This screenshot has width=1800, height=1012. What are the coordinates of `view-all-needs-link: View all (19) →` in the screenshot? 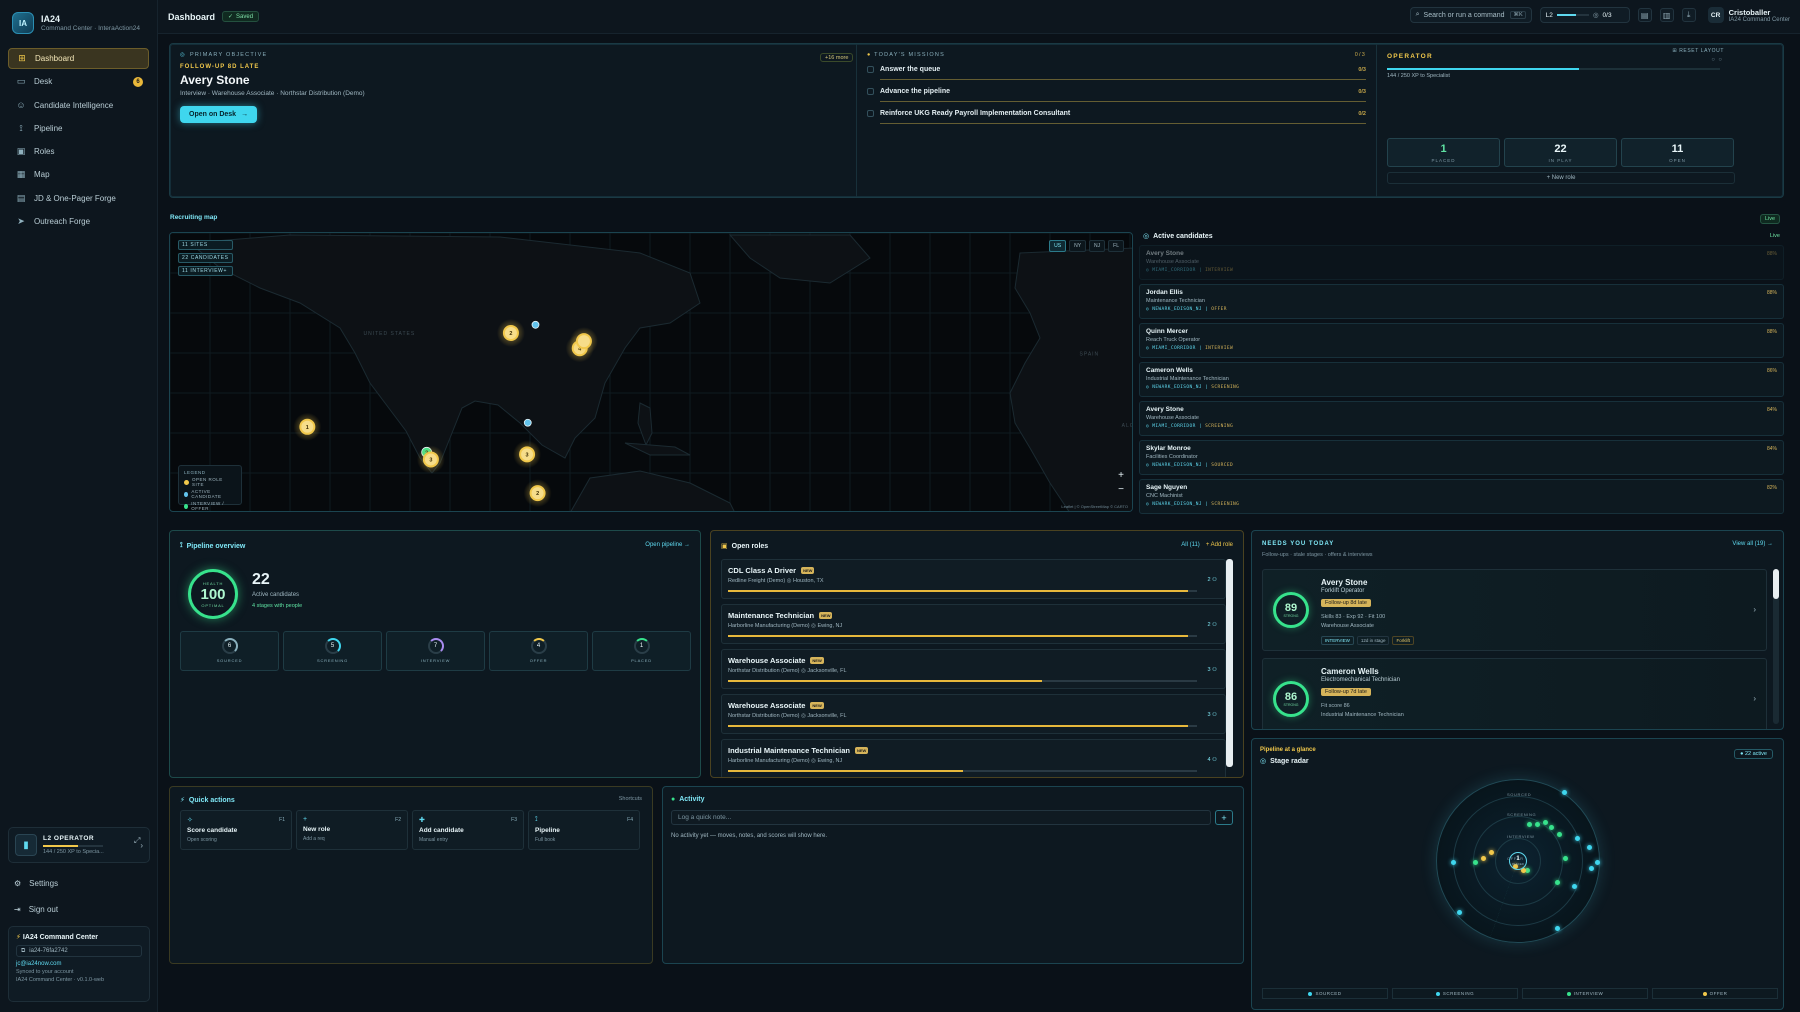 It's located at (1752, 544).